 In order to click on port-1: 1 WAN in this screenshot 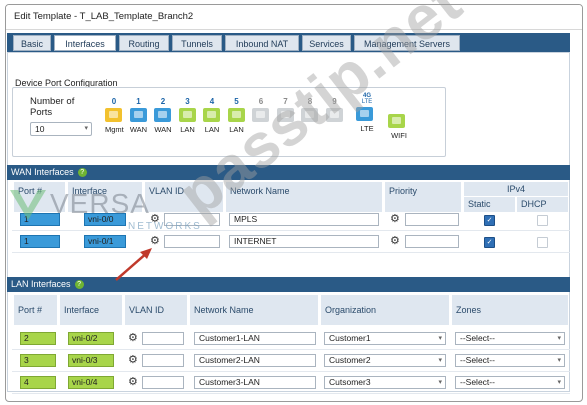, I will do `click(138, 115)`.